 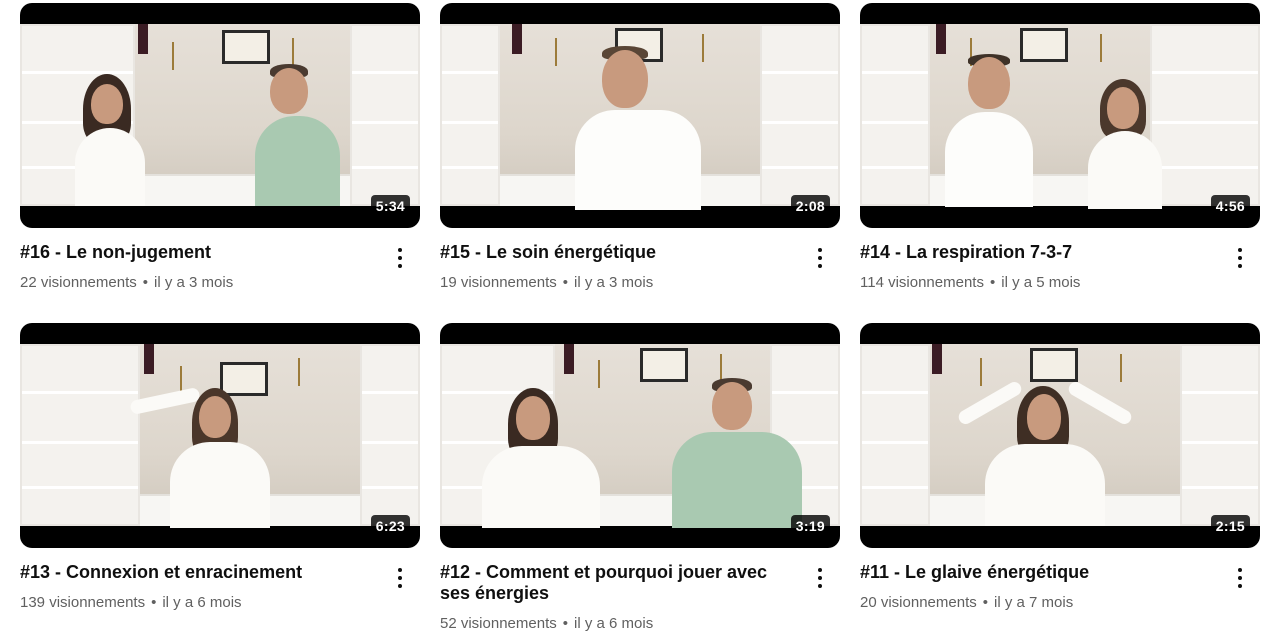 What do you see at coordinates (498, 623) in the screenshot?
I see `view-count: 52 visionnements` at bounding box center [498, 623].